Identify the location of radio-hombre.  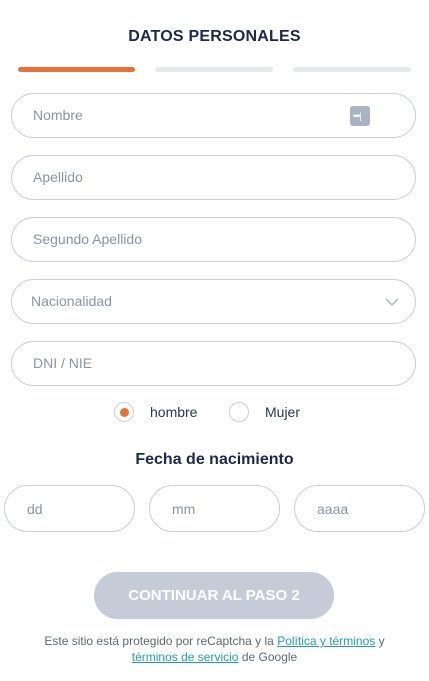
(124, 412).